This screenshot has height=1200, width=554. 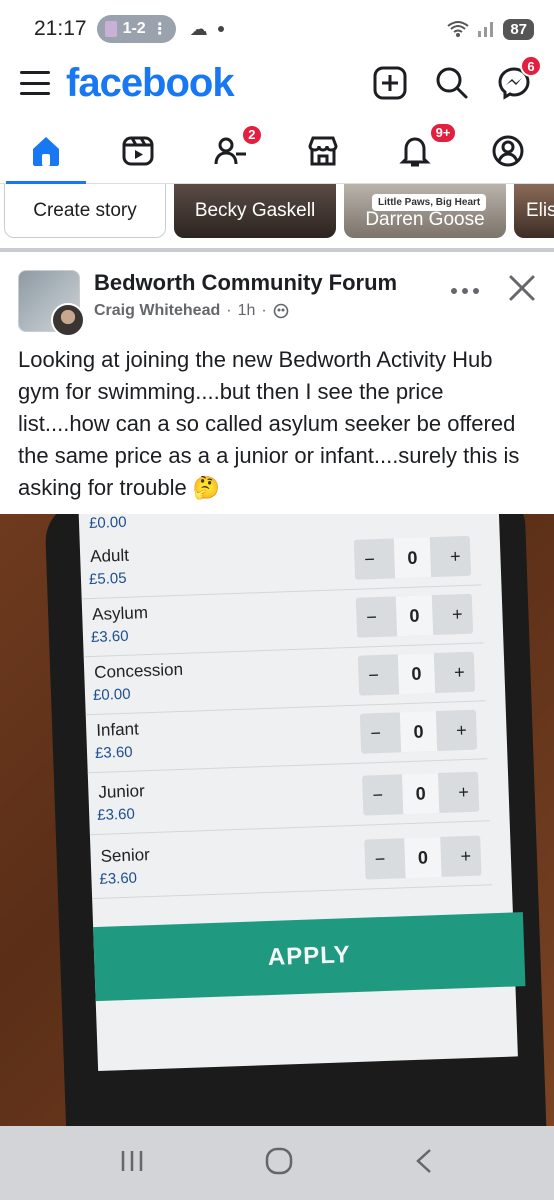 I want to click on top-amount: £0.00, so click(x=107, y=523).